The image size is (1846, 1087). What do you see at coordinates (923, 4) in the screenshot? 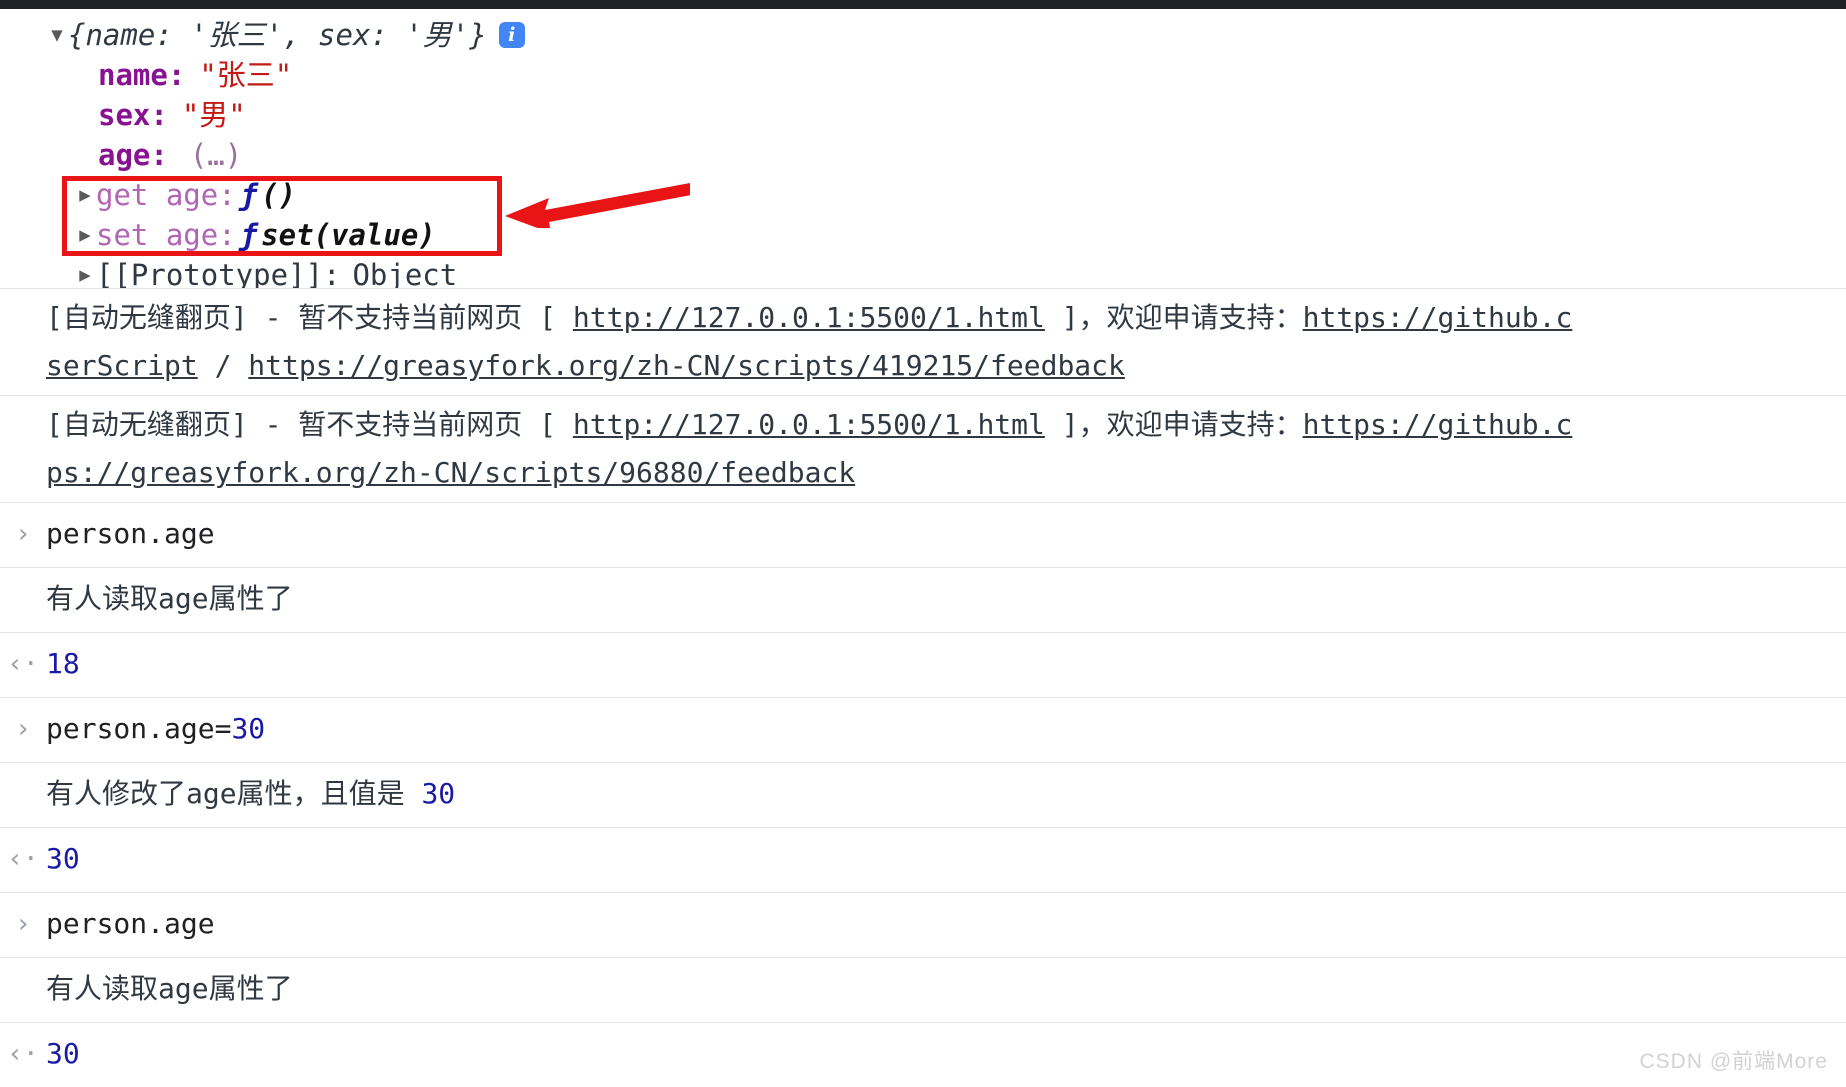
I see `browser-chrome-strip` at bounding box center [923, 4].